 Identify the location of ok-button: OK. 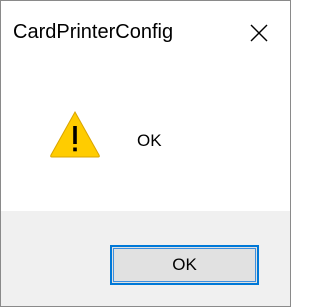
(184, 265).